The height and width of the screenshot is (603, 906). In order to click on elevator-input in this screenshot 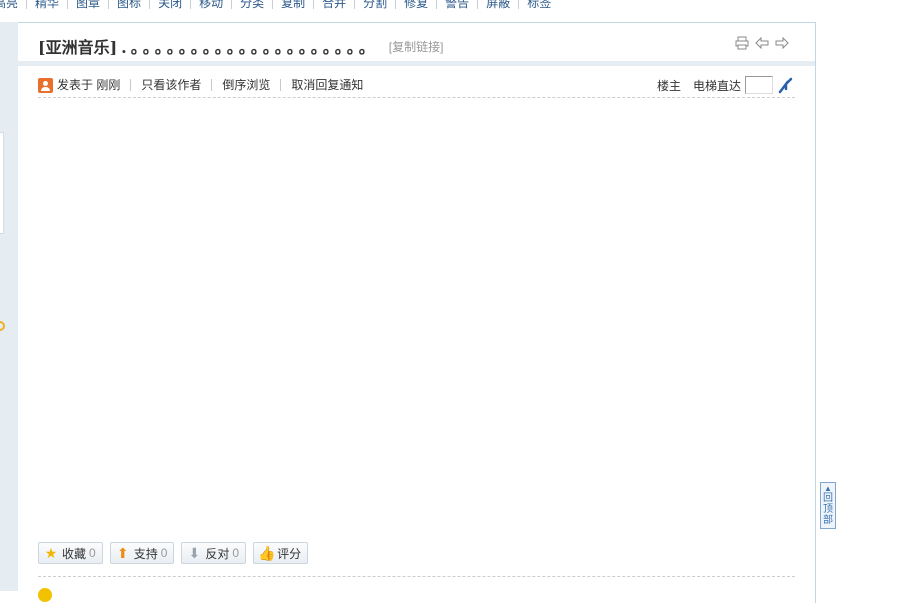, I will do `click(759, 85)`.